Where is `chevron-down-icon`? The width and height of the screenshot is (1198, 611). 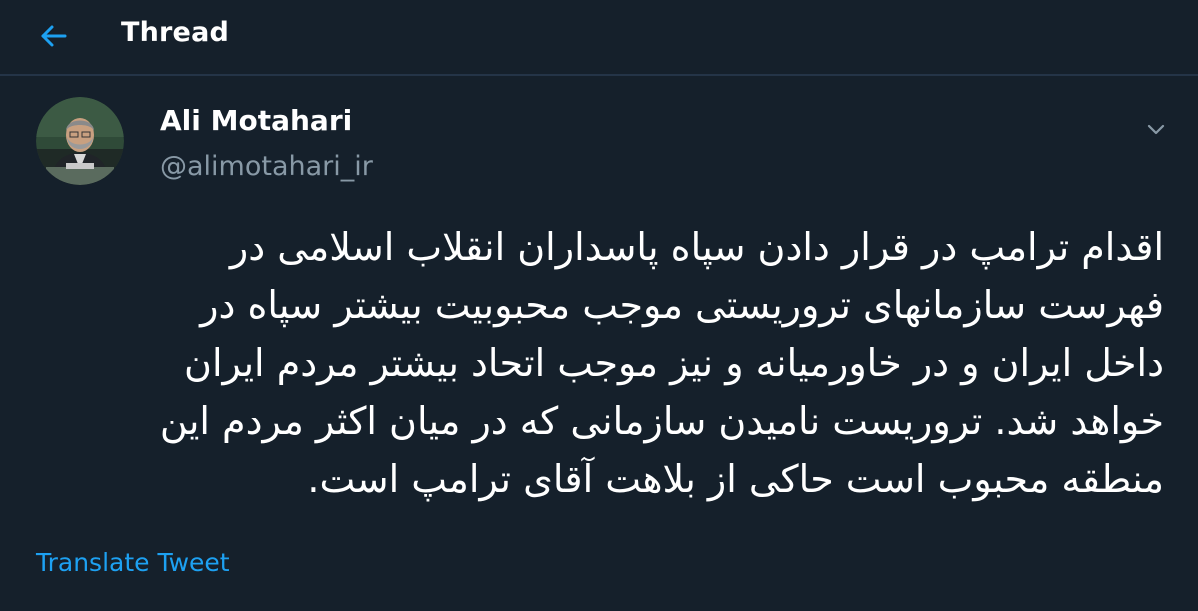
chevron-down-icon is located at coordinates (1156, 129).